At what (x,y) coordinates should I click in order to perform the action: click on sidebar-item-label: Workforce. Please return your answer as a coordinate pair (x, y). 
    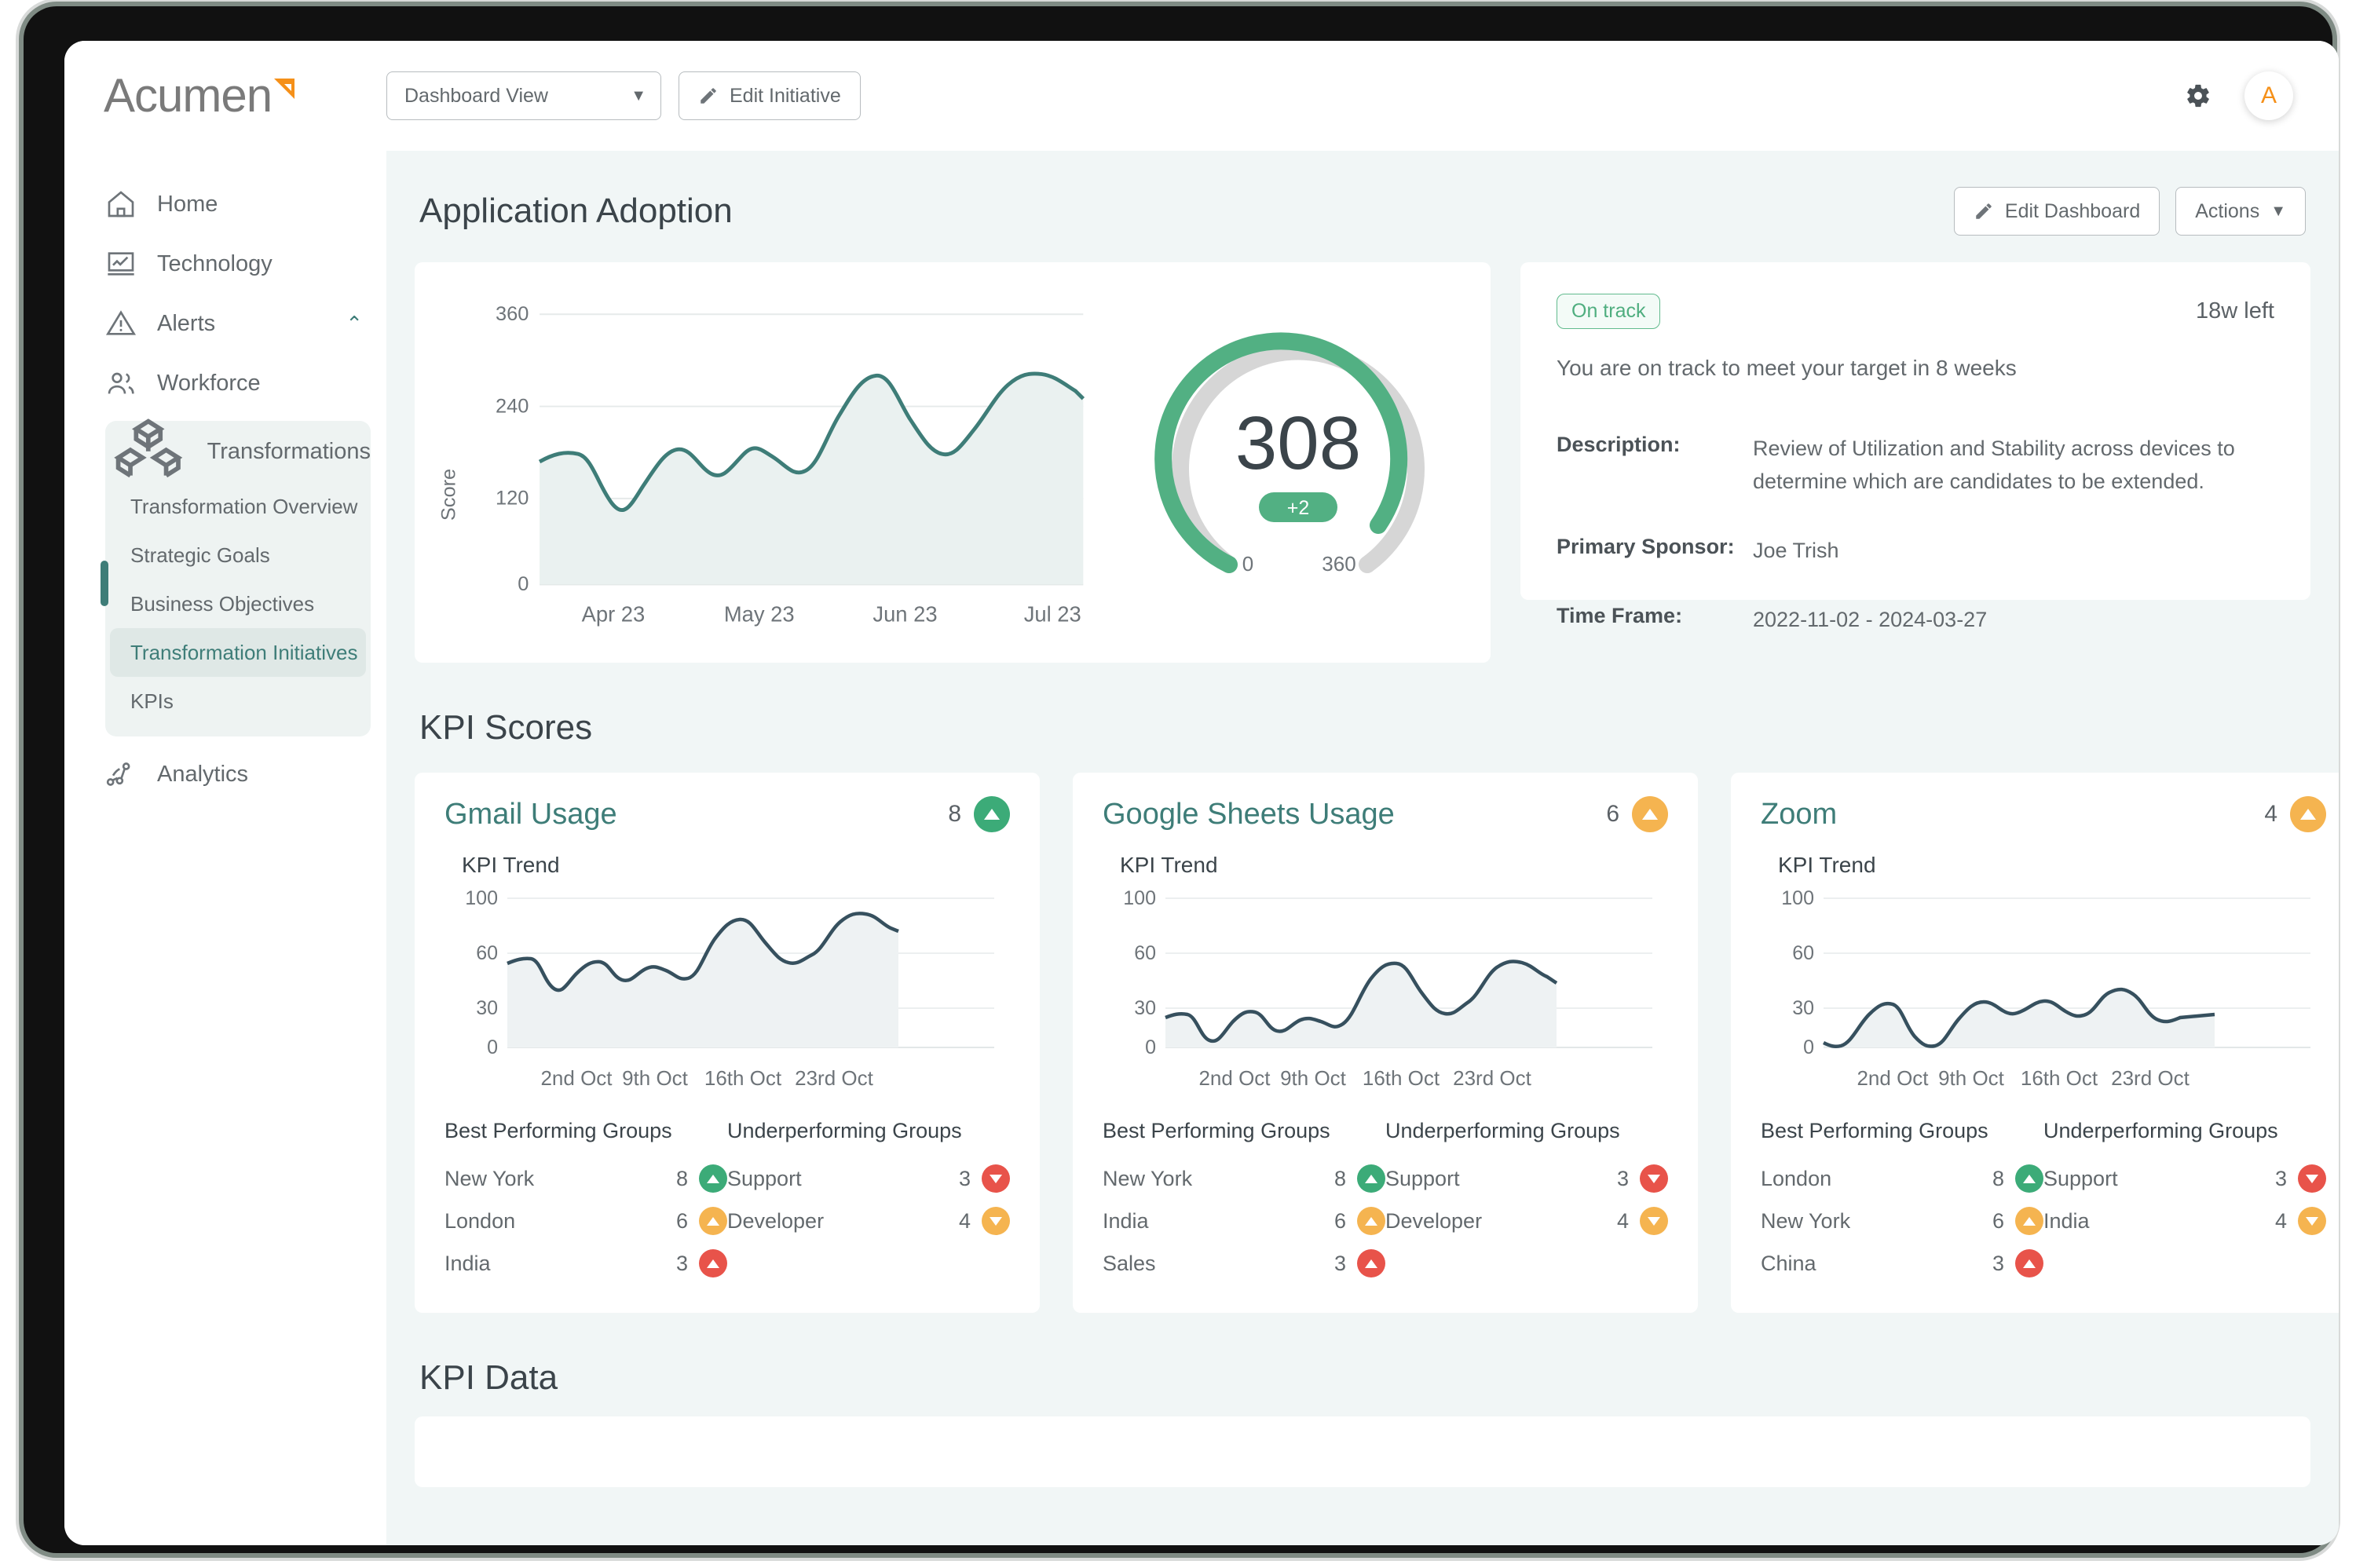
    Looking at the image, I should click on (209, 383).